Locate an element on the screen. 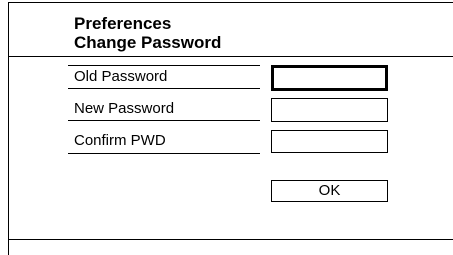 This screenshot has width=453, height=255. old-password-label: Old Password is located at coordinates (121, 76).